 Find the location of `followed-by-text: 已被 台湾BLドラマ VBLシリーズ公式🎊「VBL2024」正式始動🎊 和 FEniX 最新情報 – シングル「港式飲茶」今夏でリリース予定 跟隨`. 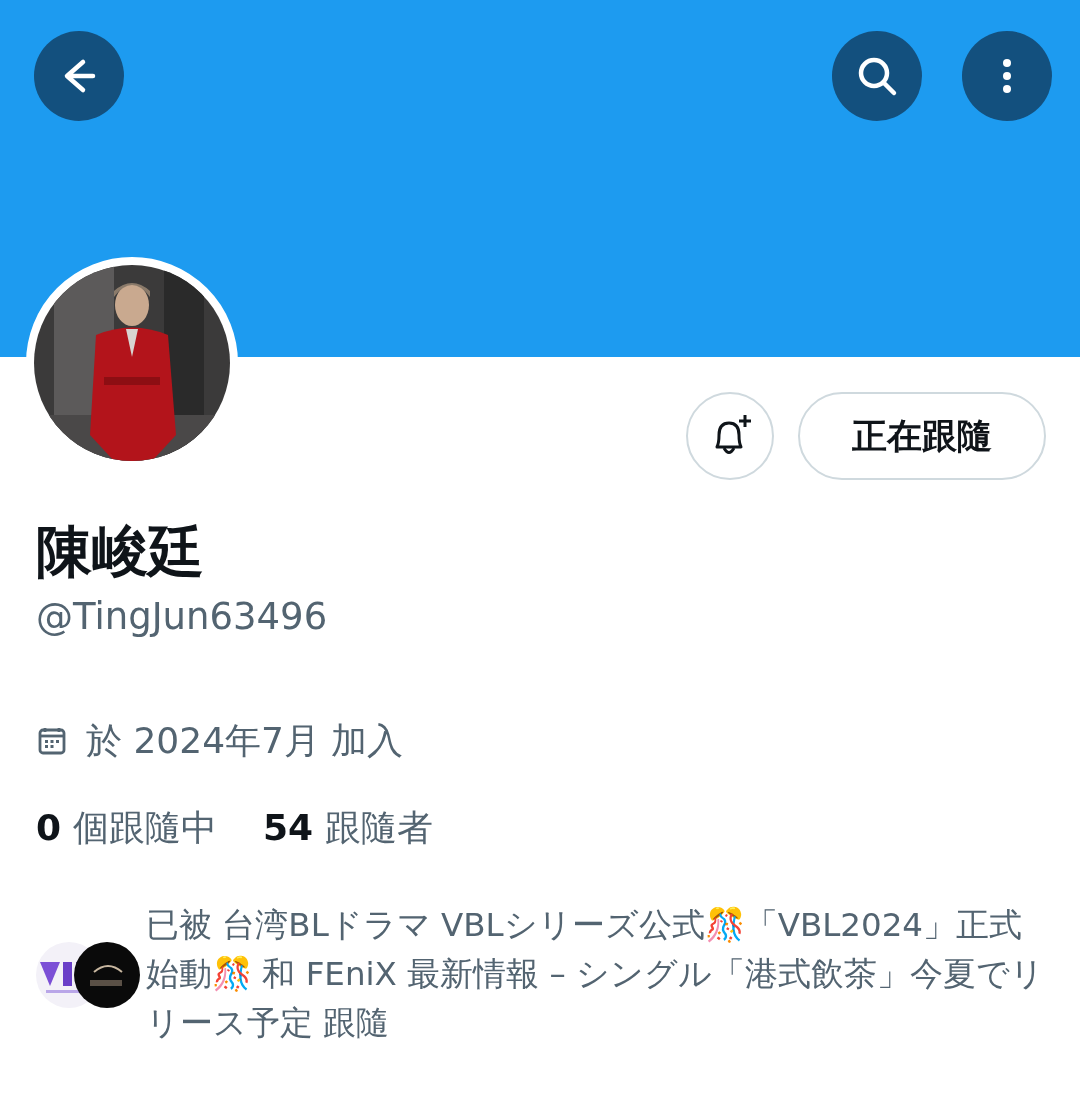

followed-by-text: 已被 台湾BLドラマ VBLシリーズ公式🎊「VBL2024」正式始動🎊 和 FEniX 最新情報 – シングル「港式飲茶」今夏でリリース予定 跟隨 is located at coordinates (596, 974).